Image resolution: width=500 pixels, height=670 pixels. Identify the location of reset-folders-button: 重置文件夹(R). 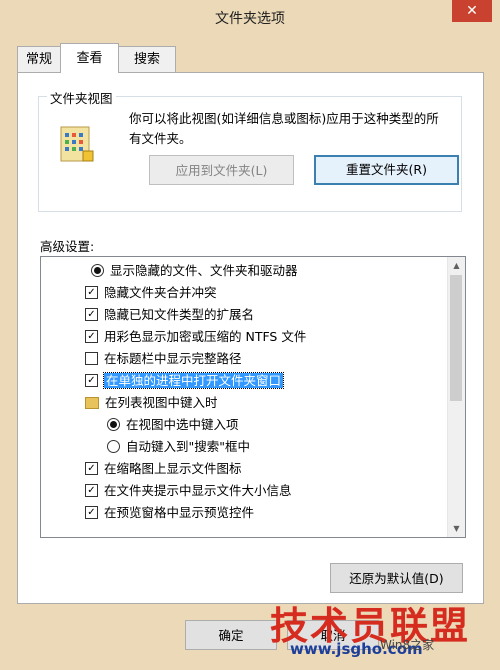
(386, 170).